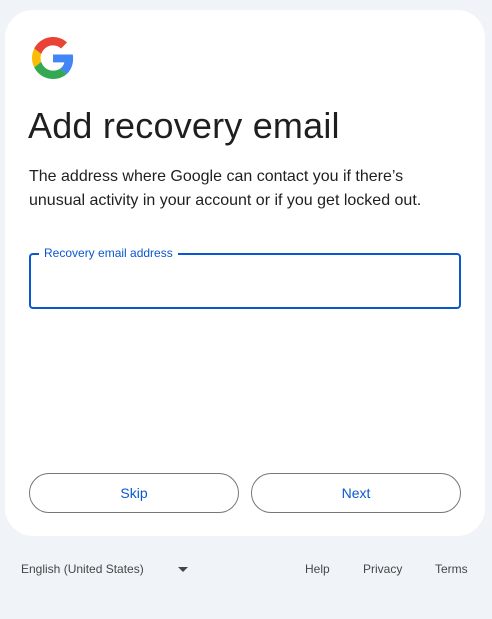  Describe the element at coordinates (382, 569) in the screenshot. I see `privacy-link: Privacy` at that location.